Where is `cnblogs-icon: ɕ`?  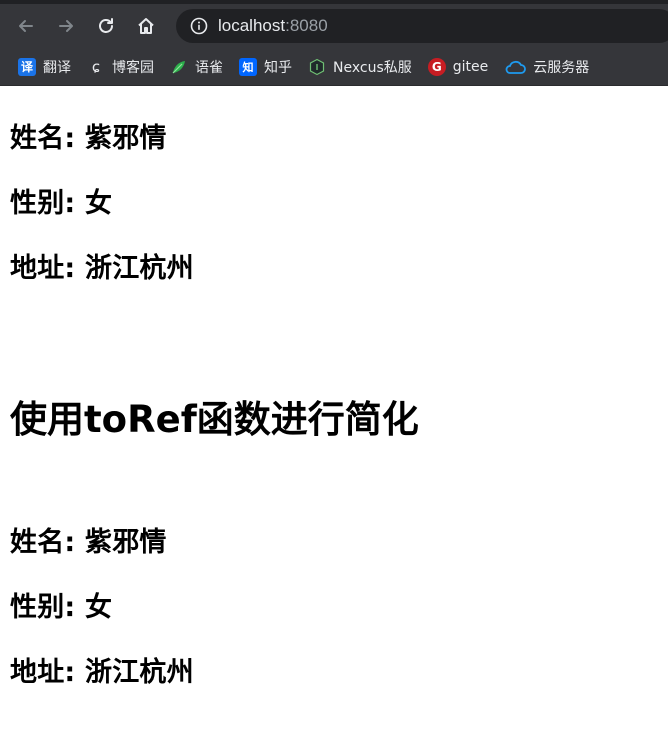 cnblogs-icon: ɕ is located at coordinates (96, 66).